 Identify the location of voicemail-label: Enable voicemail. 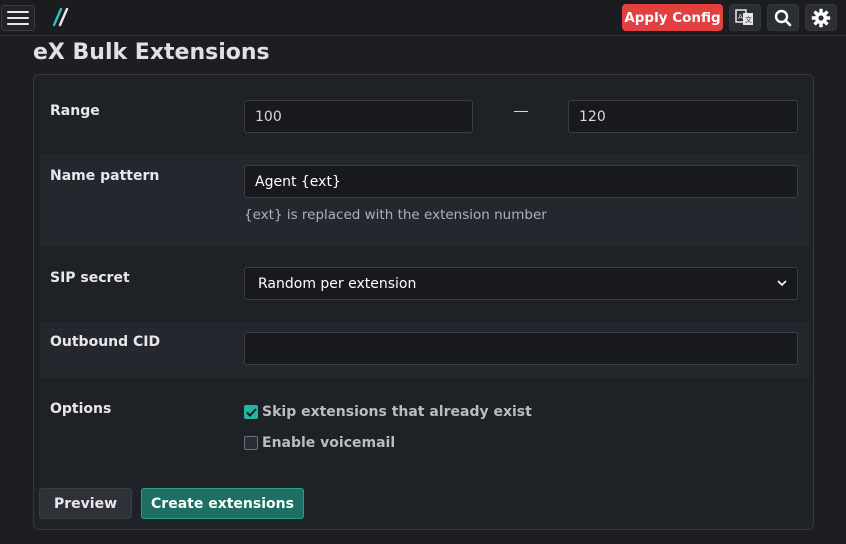
(329, 443).